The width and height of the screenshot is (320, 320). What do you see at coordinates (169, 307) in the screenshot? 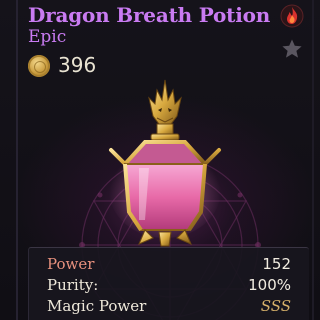
I see `stat-row-magic-power: Magic Power SSS` at bounding box center [169, 307].